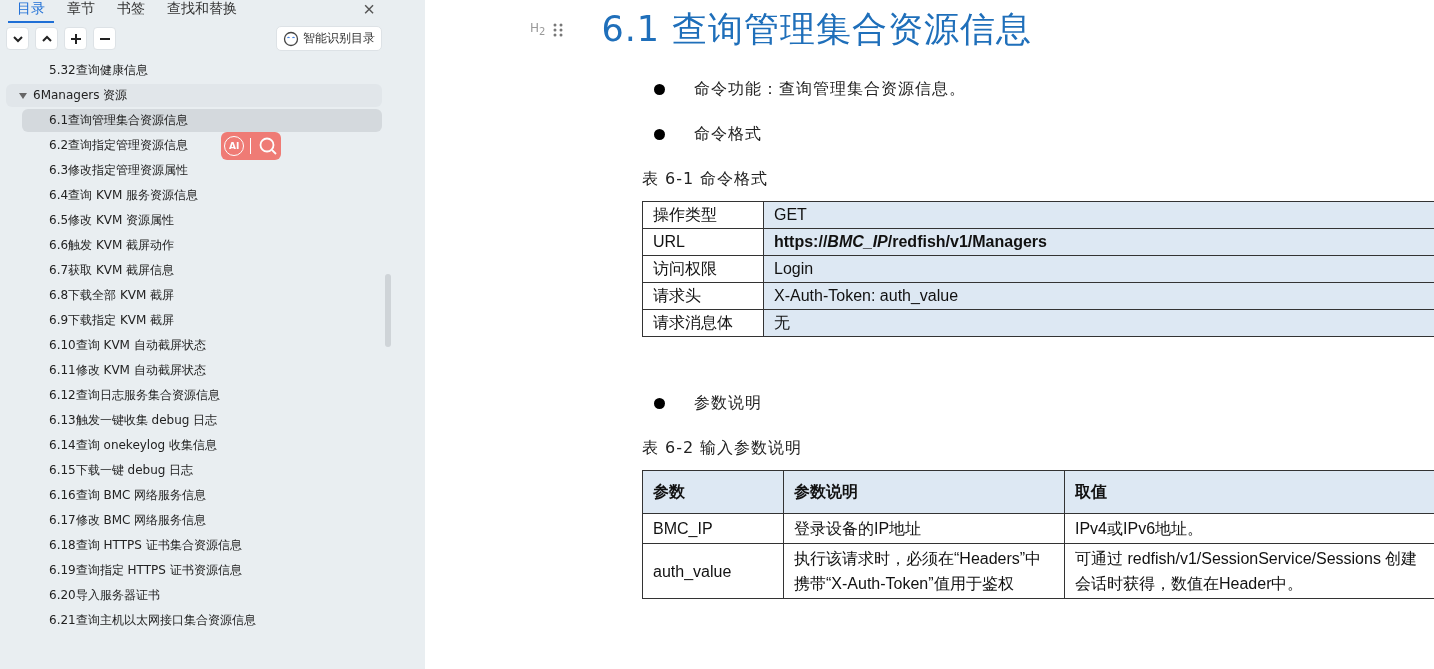 The image size is (1434, 669). I want to click on collapse-button, so click(17, 38).